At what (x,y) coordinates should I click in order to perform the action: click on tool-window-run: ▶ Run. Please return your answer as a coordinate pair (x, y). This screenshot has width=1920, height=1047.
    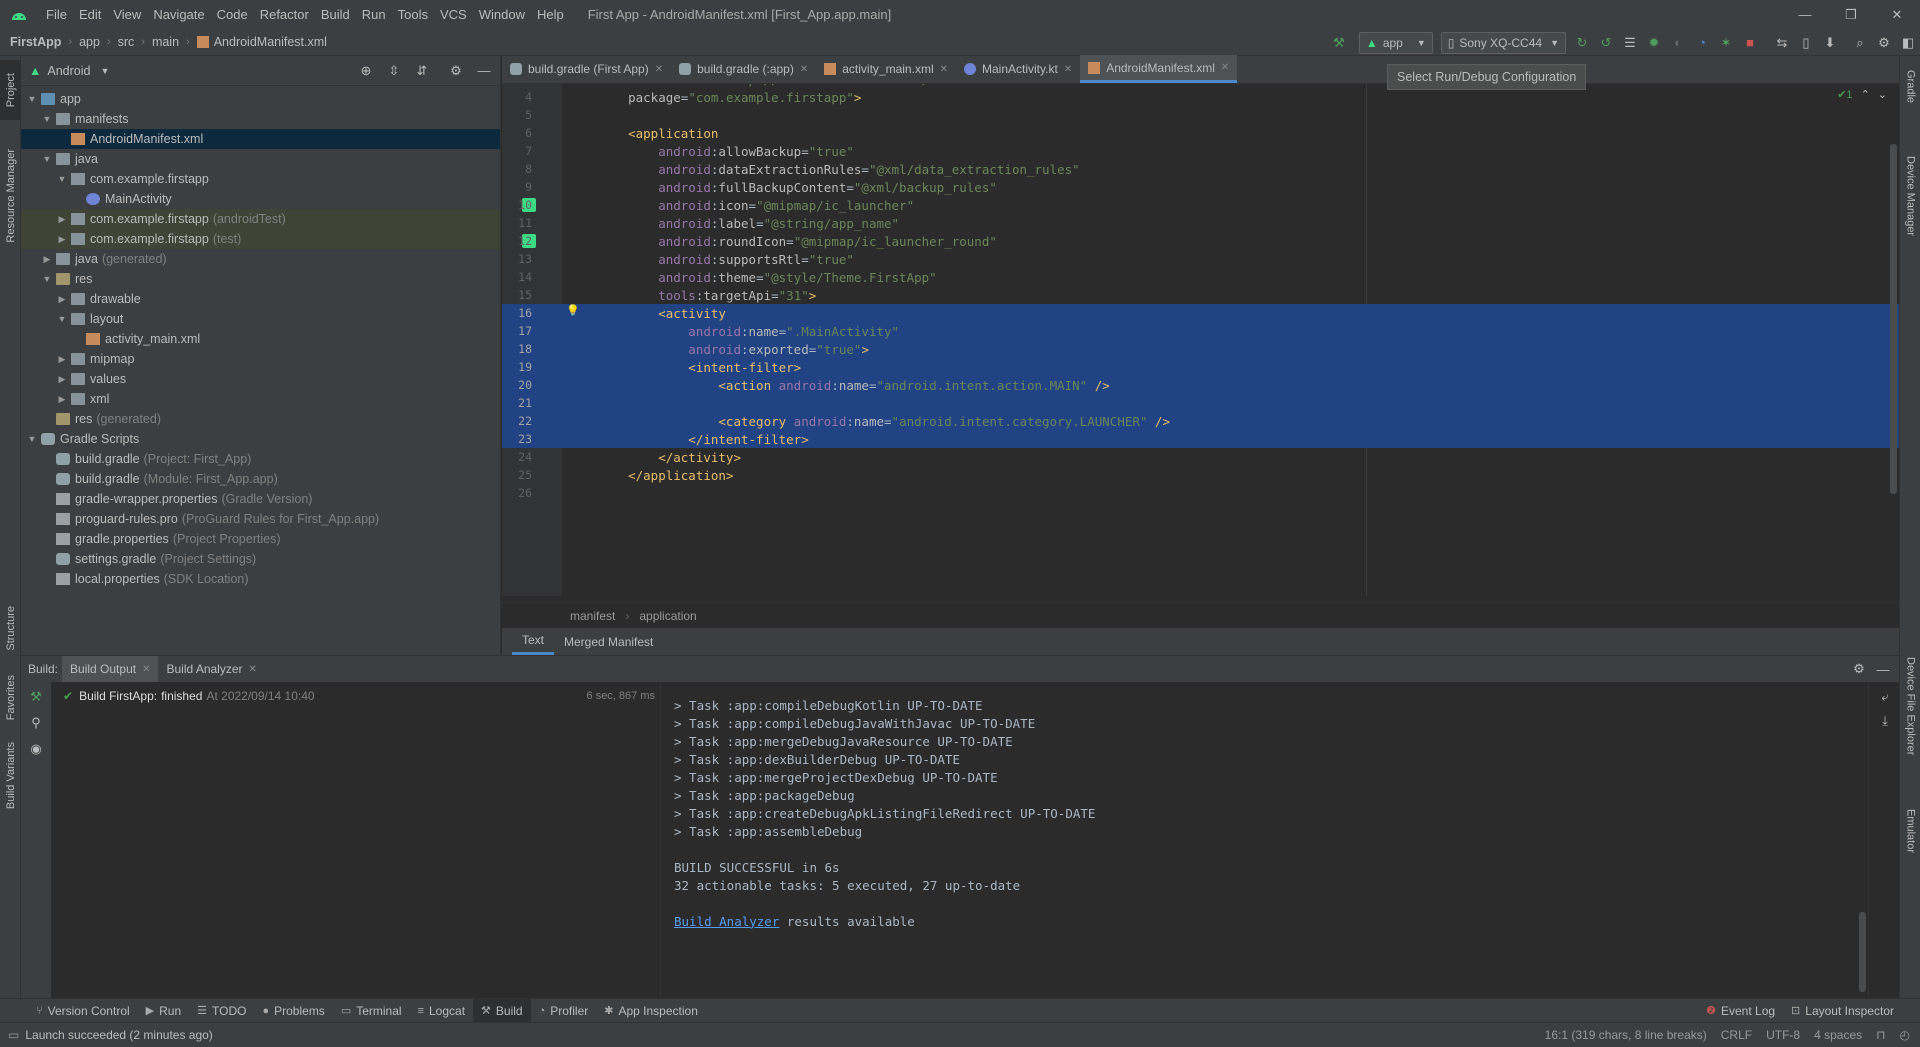
    Looking at the image, I should click on (163, 1011).